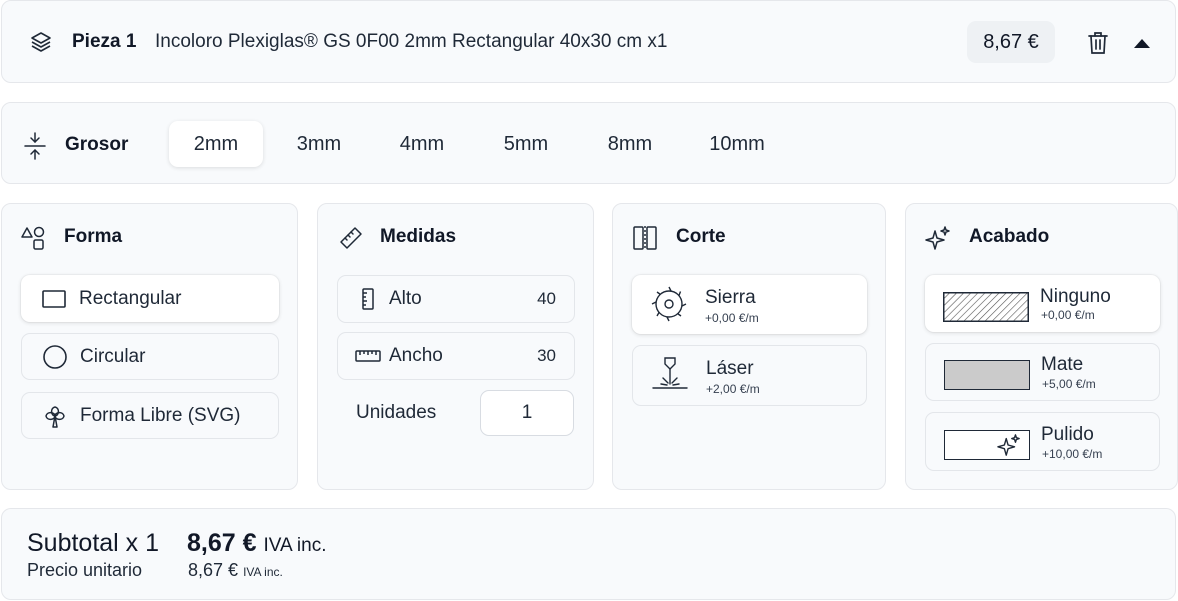 The image size is (1178, 601). I want to click on unit-price-tax: IVA inc., so click(263, 572).